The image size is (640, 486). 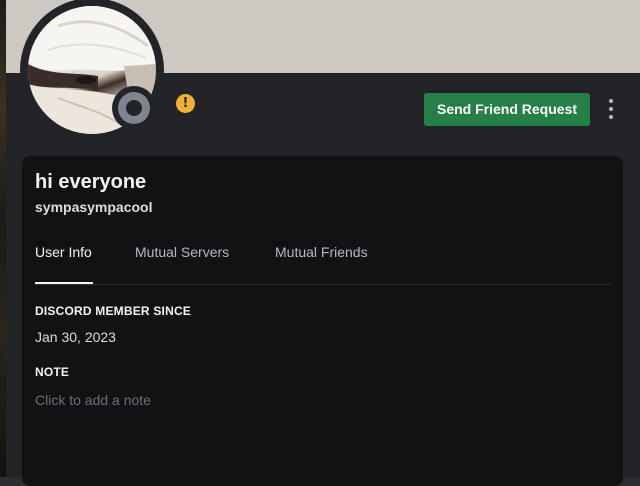 What do you see at coordinates (52, 372) in the screenshot?
I see `note-heading: NOTE` at bounding box center [52, 372].